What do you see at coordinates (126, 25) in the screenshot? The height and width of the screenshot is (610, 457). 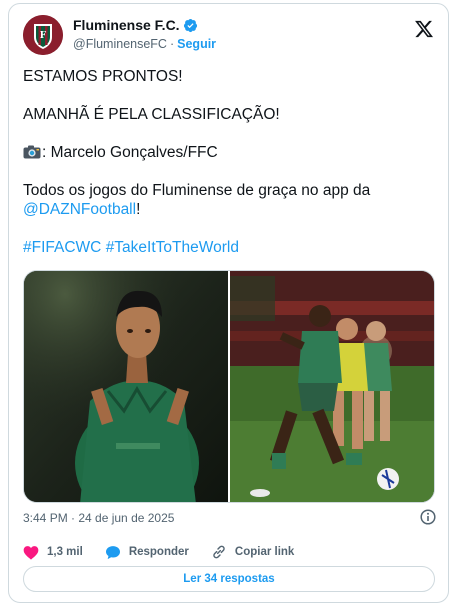 I see `author-name: Fluminense F.C.` at bounding box center [126, 25].